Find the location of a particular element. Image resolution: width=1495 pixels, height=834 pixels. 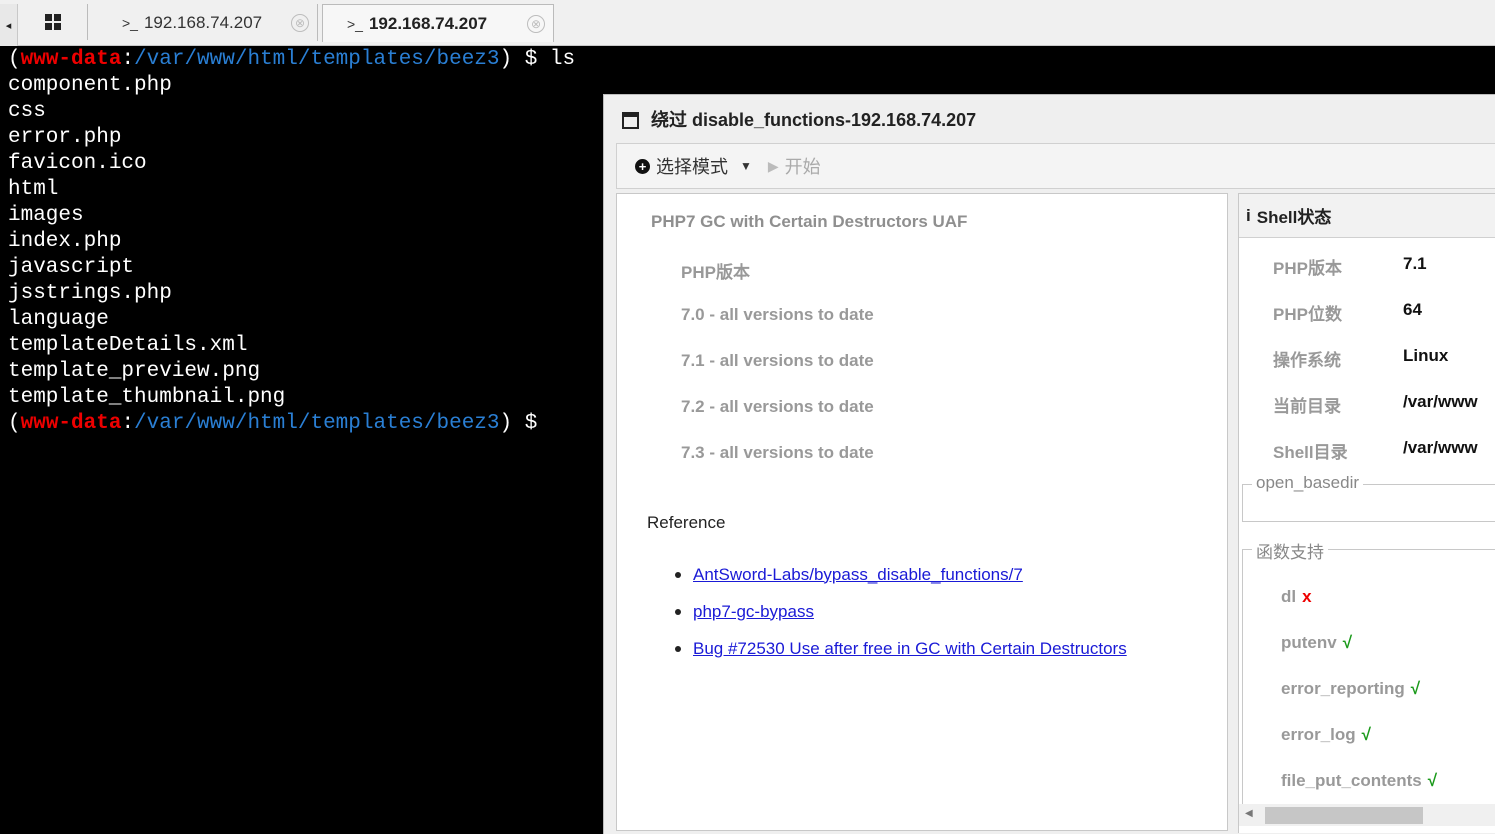

function-item-putenv: putenv √ is located at coordinates (1317, 642).